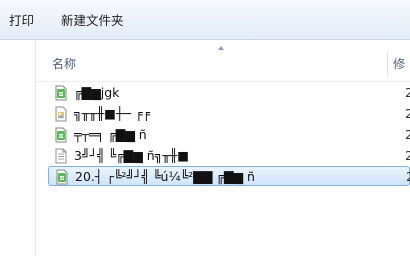 The height and width of the screenshot is (256, 410). What do you see at coordinates (229, 135) in the screenshot?
I see `file-row: ╤┬═╕ ╔▇▆ ñ 2` at bounding box center [229, 135].